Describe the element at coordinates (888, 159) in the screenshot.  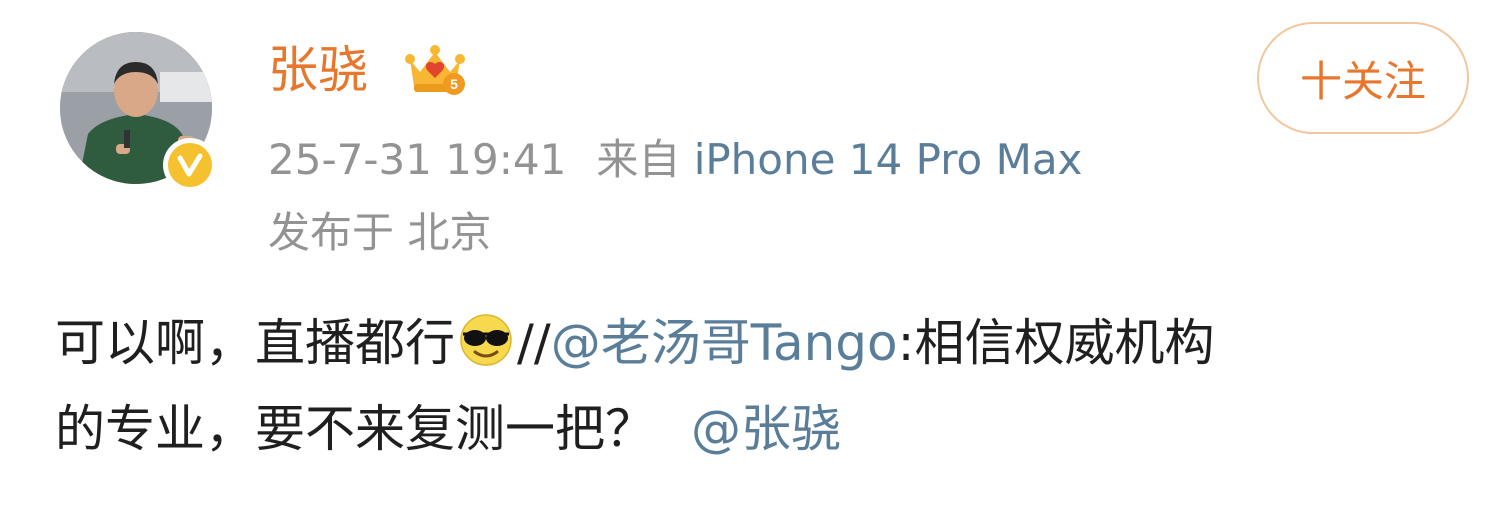
I see `device-source: iPhone 14 Pro Max` at that location.